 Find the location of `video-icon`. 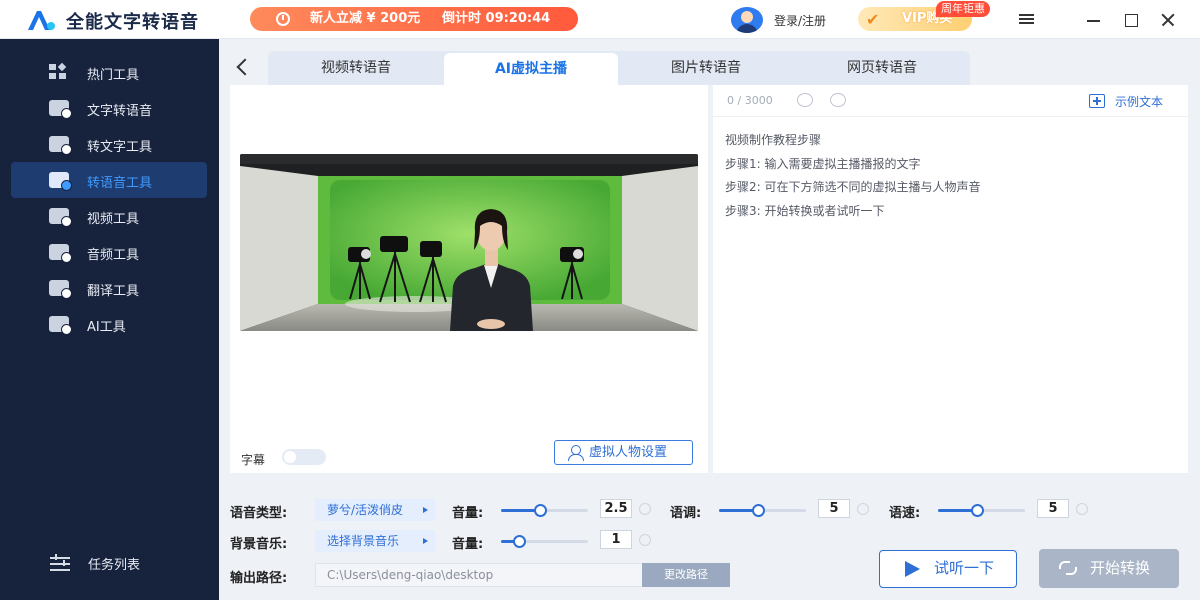

video-icon is located at coordinates (60, 217).